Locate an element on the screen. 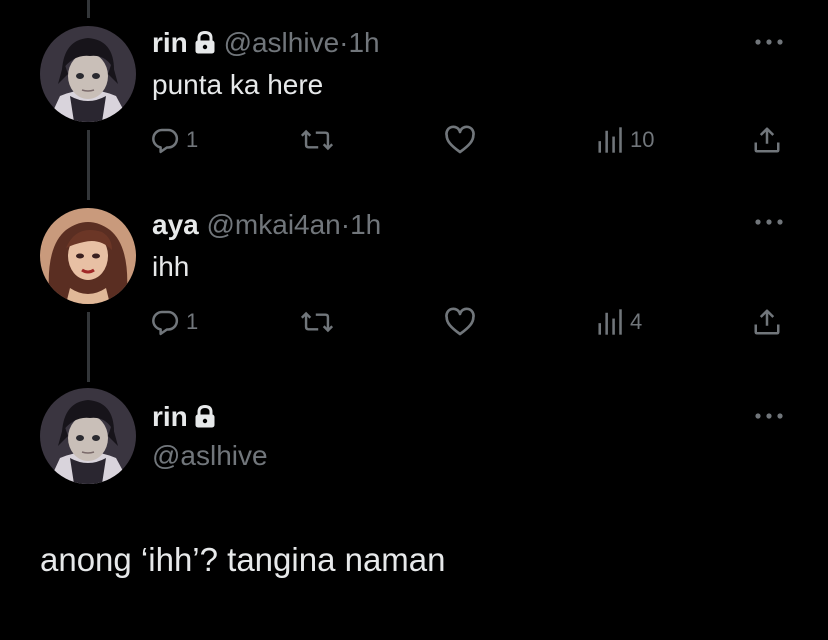 The width and height of the screenshot is (828, 640). post-header: aya @mkai4an·1h is located at coordinates (266, 225).